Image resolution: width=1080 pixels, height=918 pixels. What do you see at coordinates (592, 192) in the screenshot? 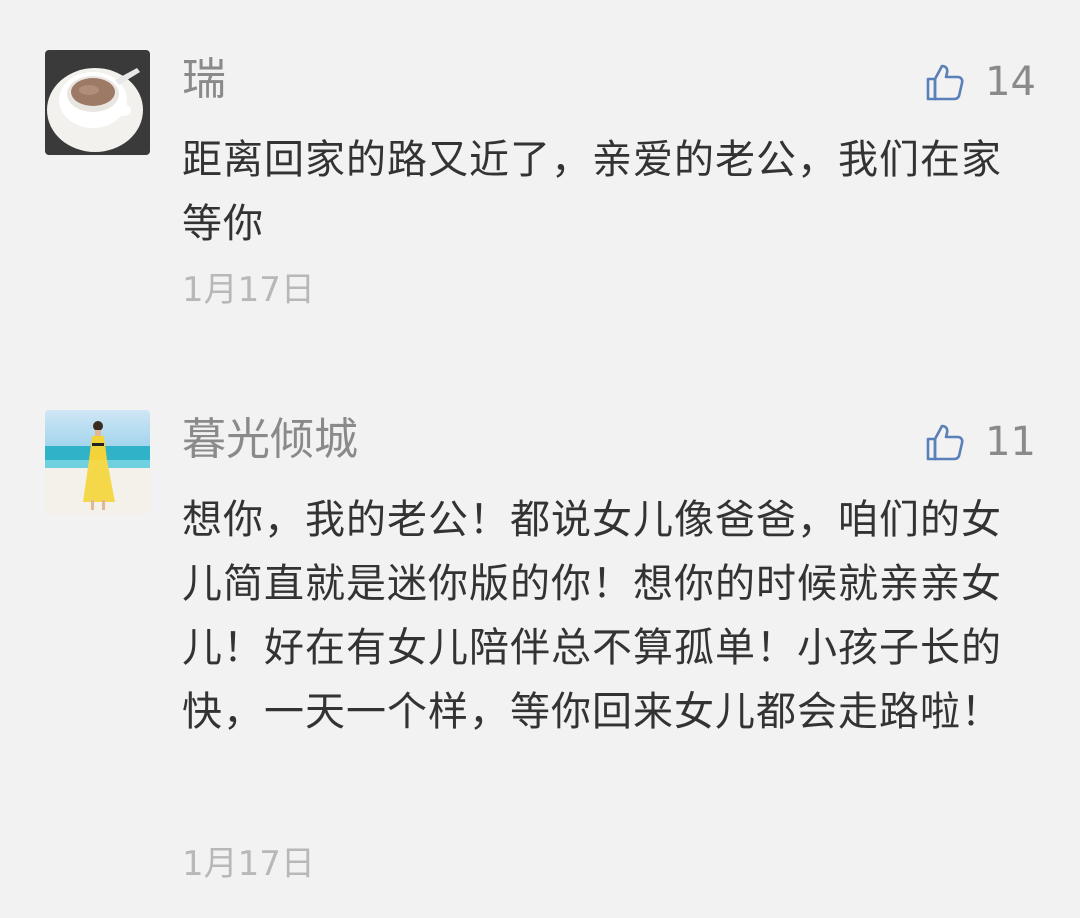
I see `comment-text: 距离回家的路又近了，亲爱的老公，我们在家等你` at bounding box center [592, 192].